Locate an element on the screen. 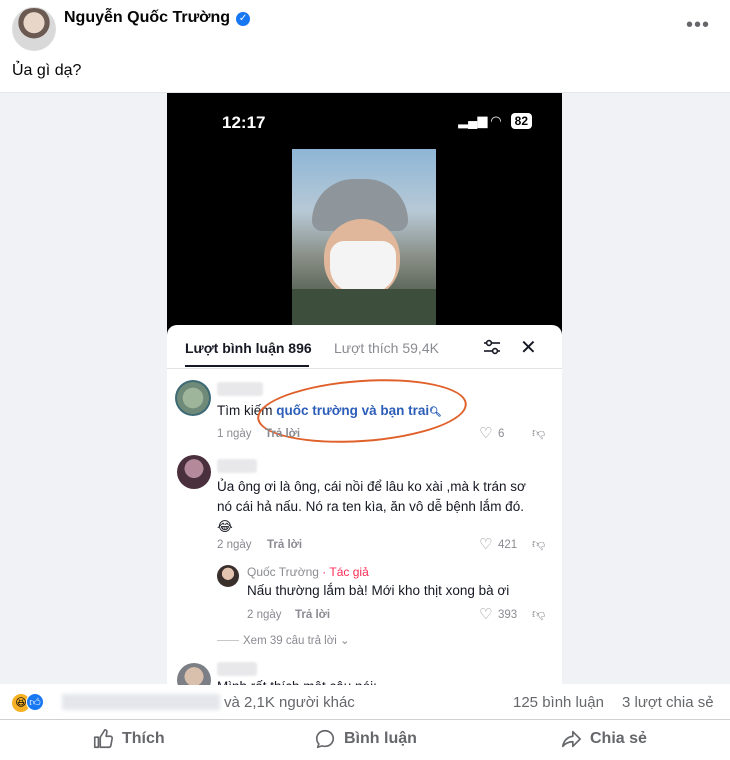 Image resolution: width=730 pixels, height=760 pixels. comment-time: 1 ngày is located at coordinates (234, 434).